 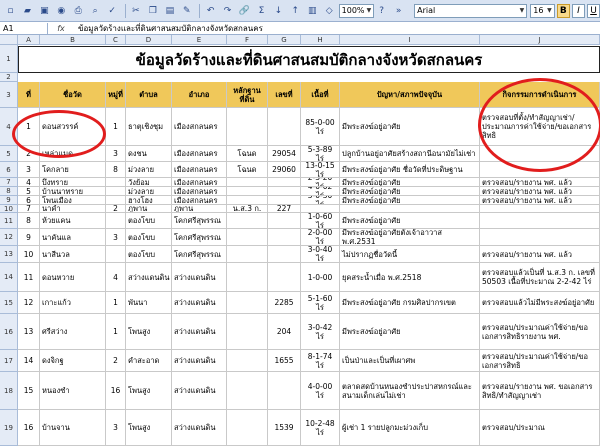 What do you see at coordinates (227, 11) in the screenshot?
I see `redo-icon: ↷` at bounding box center [227, 11].